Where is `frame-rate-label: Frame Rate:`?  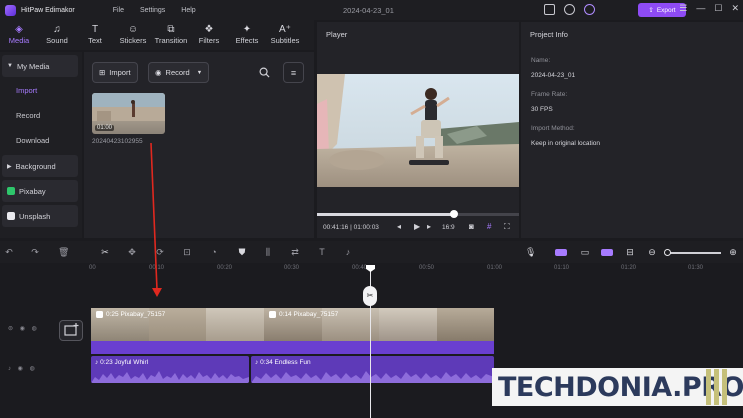 frame-rate-label: Frame Rate: is located at coordinates (549, 94).